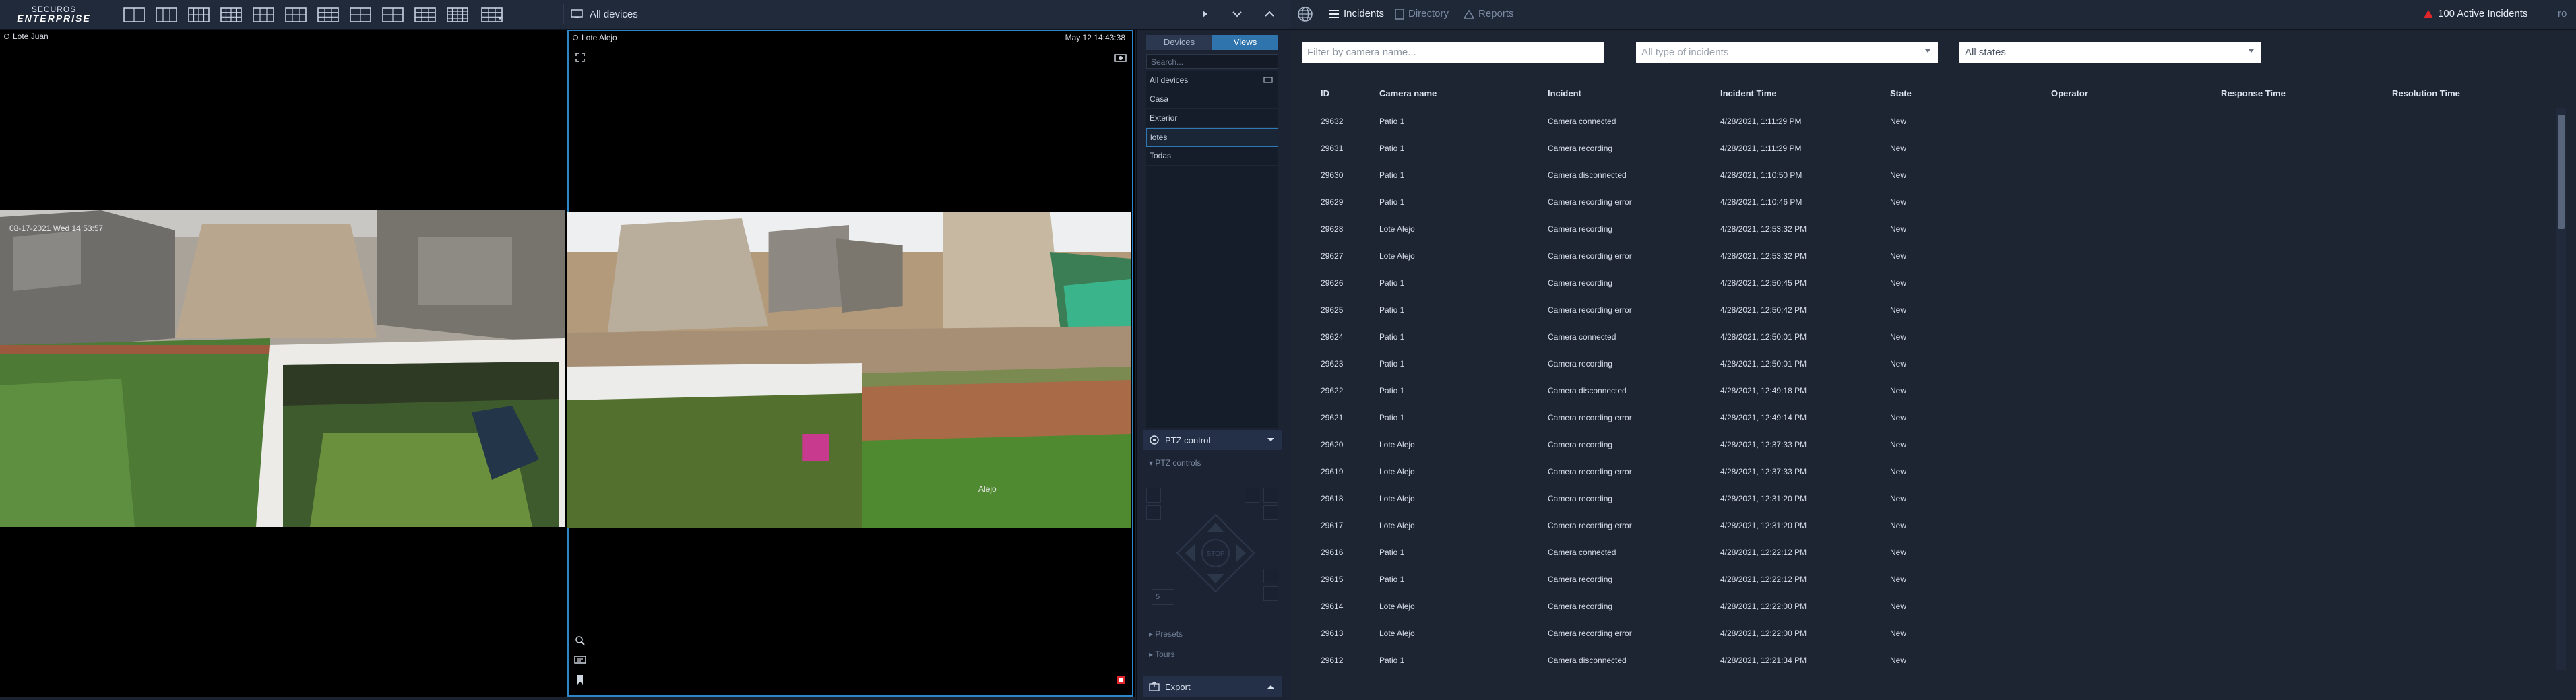  I want to click on nav-incidents: Incidents, so click(1356, 14).